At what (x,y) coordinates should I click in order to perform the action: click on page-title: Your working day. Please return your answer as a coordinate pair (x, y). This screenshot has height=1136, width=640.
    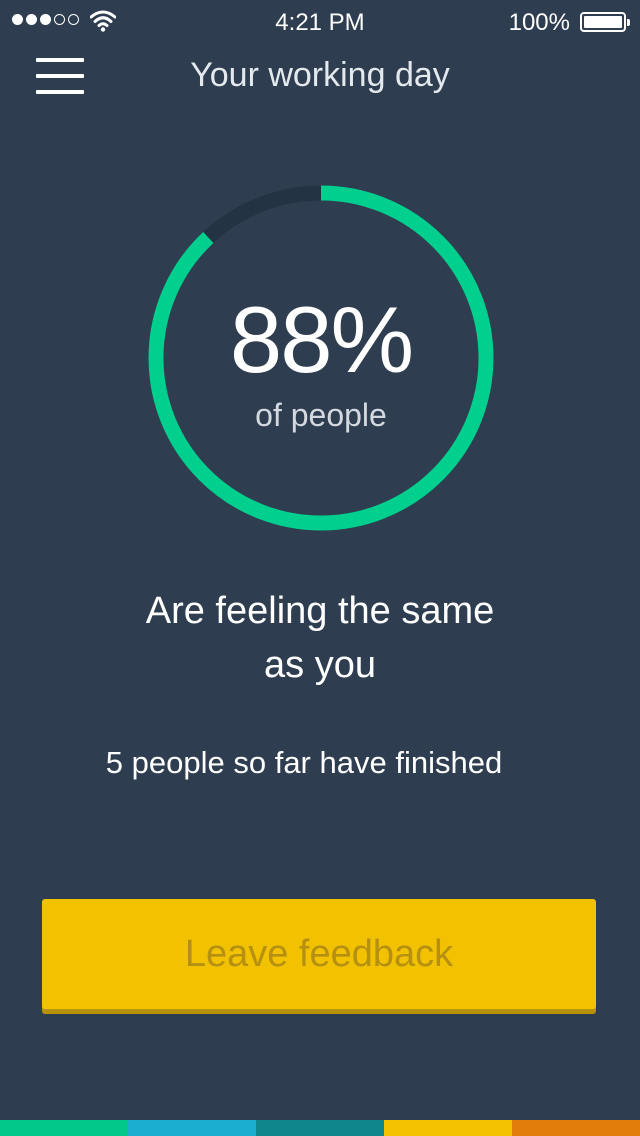
    Looking at the image, I should click on (320, 75).